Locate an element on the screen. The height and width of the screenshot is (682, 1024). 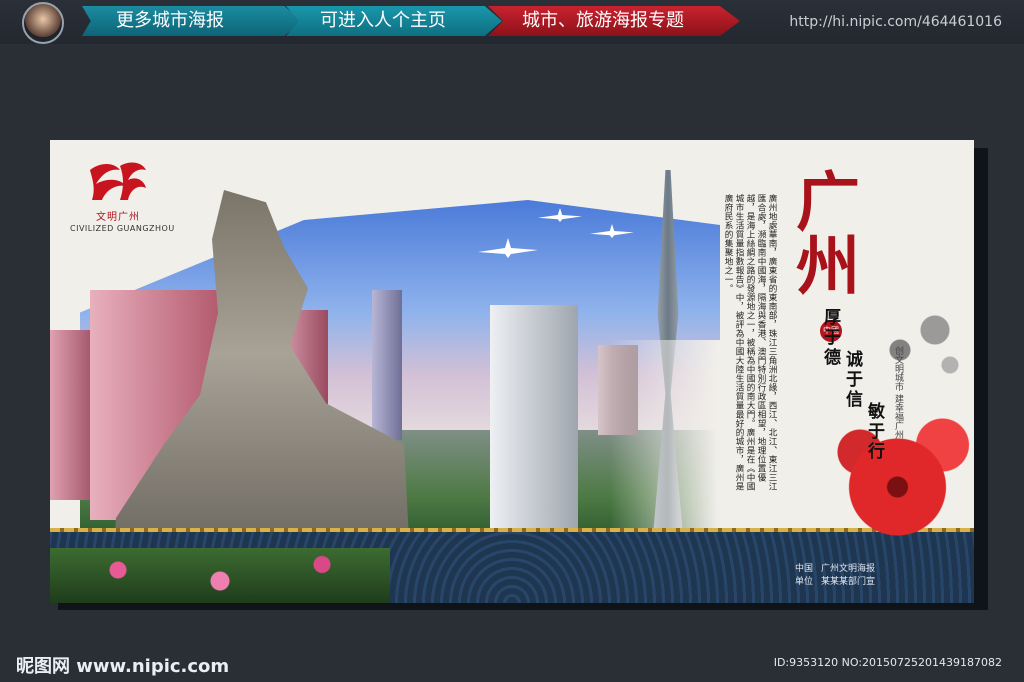
logo-english: CIVILIZED GUANGZHOU is located at coordinates (122, 228).